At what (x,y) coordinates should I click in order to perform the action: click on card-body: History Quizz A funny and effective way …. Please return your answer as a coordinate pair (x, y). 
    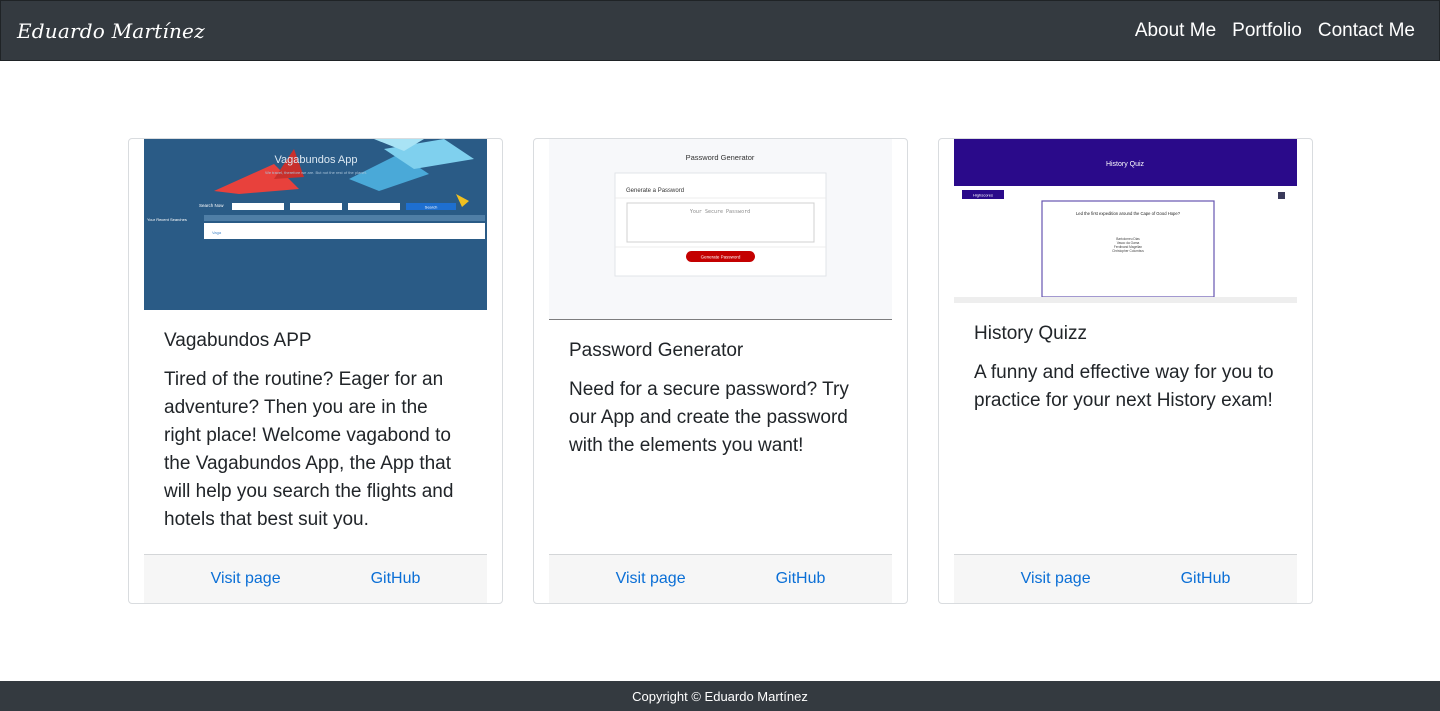
    Looking at the image, I should click on (1125, 359).